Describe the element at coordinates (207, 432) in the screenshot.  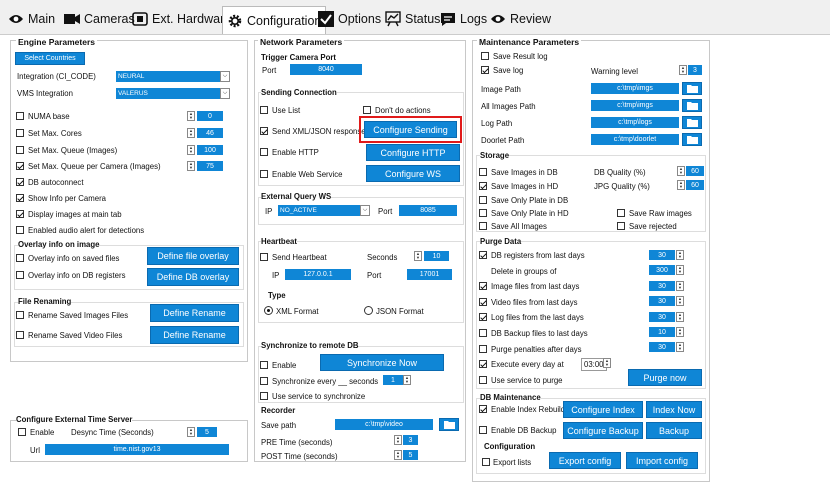
I see `desync-time-value: 5` at that location.